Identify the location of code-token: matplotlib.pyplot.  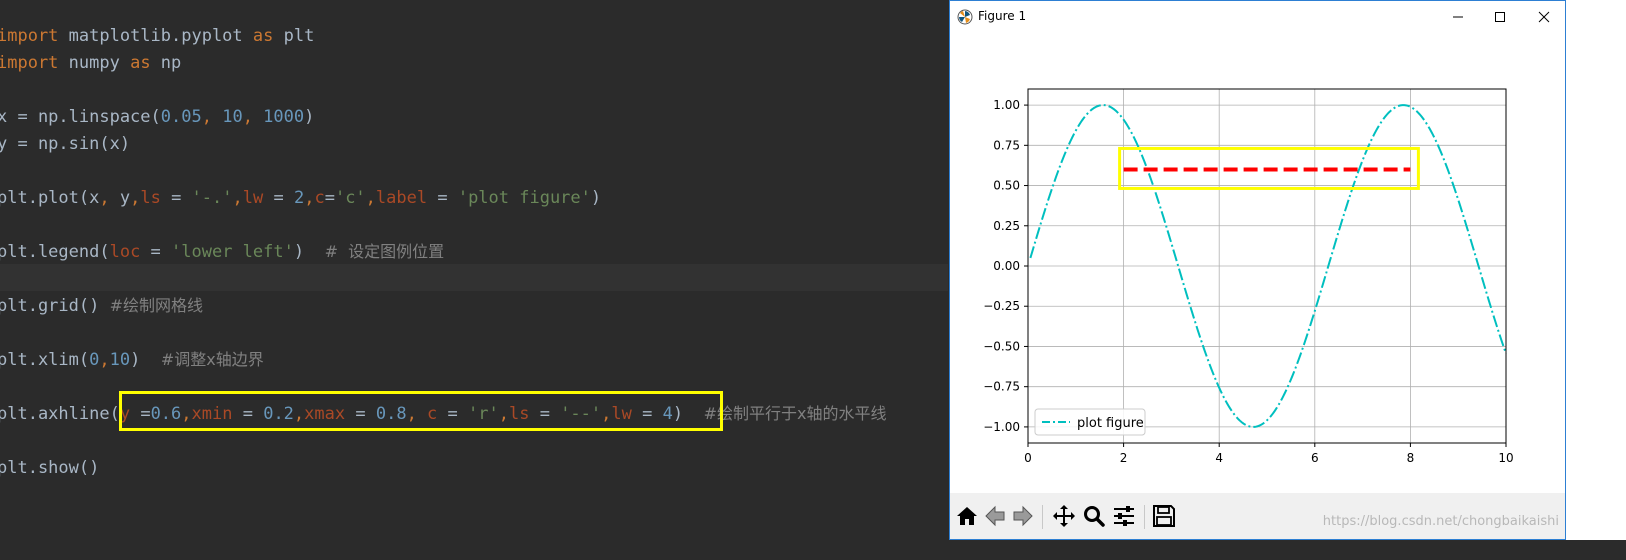
(155, 36).